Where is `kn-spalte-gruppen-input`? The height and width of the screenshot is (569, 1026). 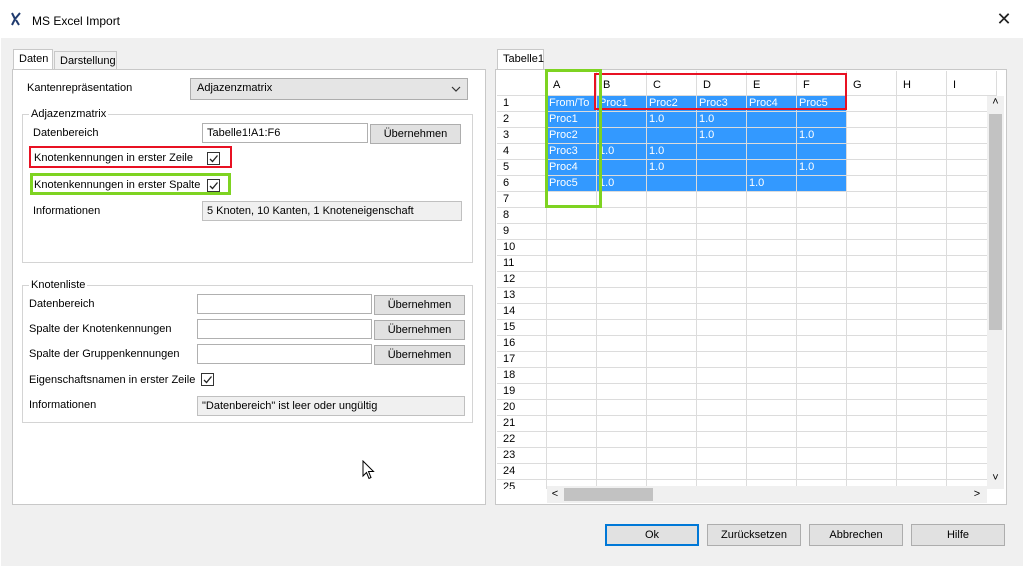
kn-spalte-gruppen-input is located at coordinates (284, 354).